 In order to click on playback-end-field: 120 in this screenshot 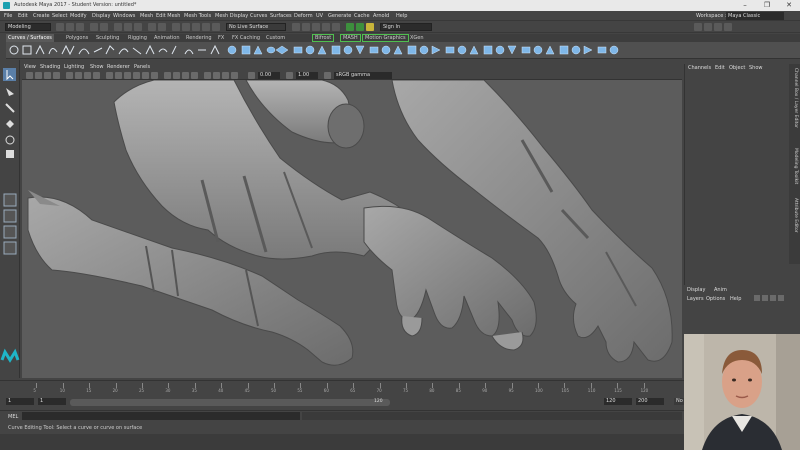, I will do `click(618, 401)`.